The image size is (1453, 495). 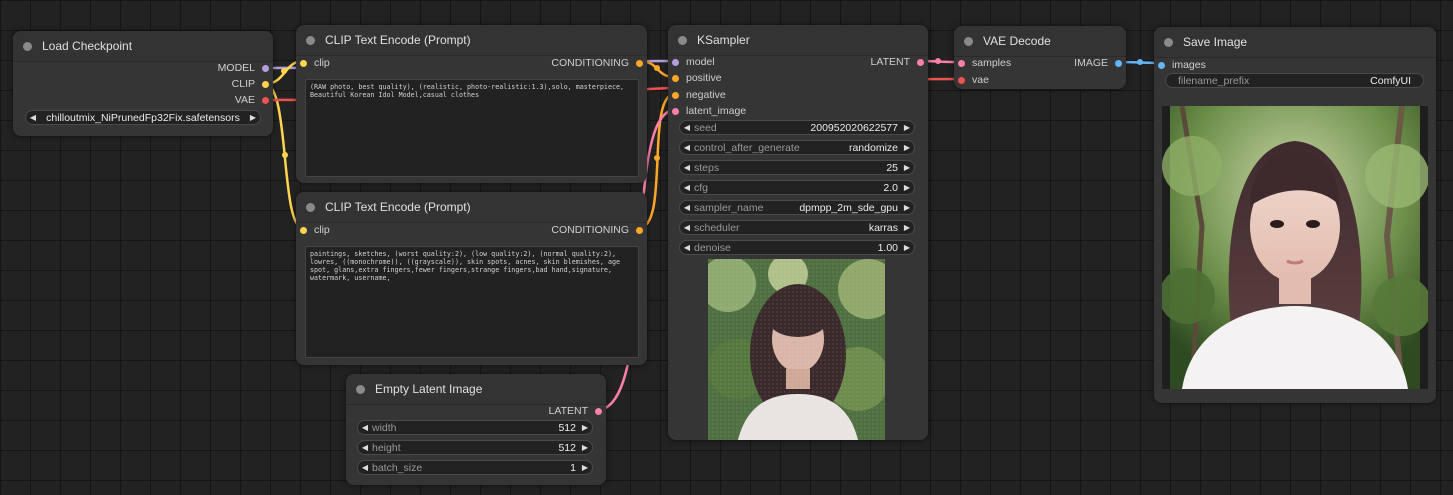 What do you see at coordinates (143, 46) in the screenshot?
I see `load-checkpoint-titlebar: Load Checkpoint` at bounding box center [143, 46].